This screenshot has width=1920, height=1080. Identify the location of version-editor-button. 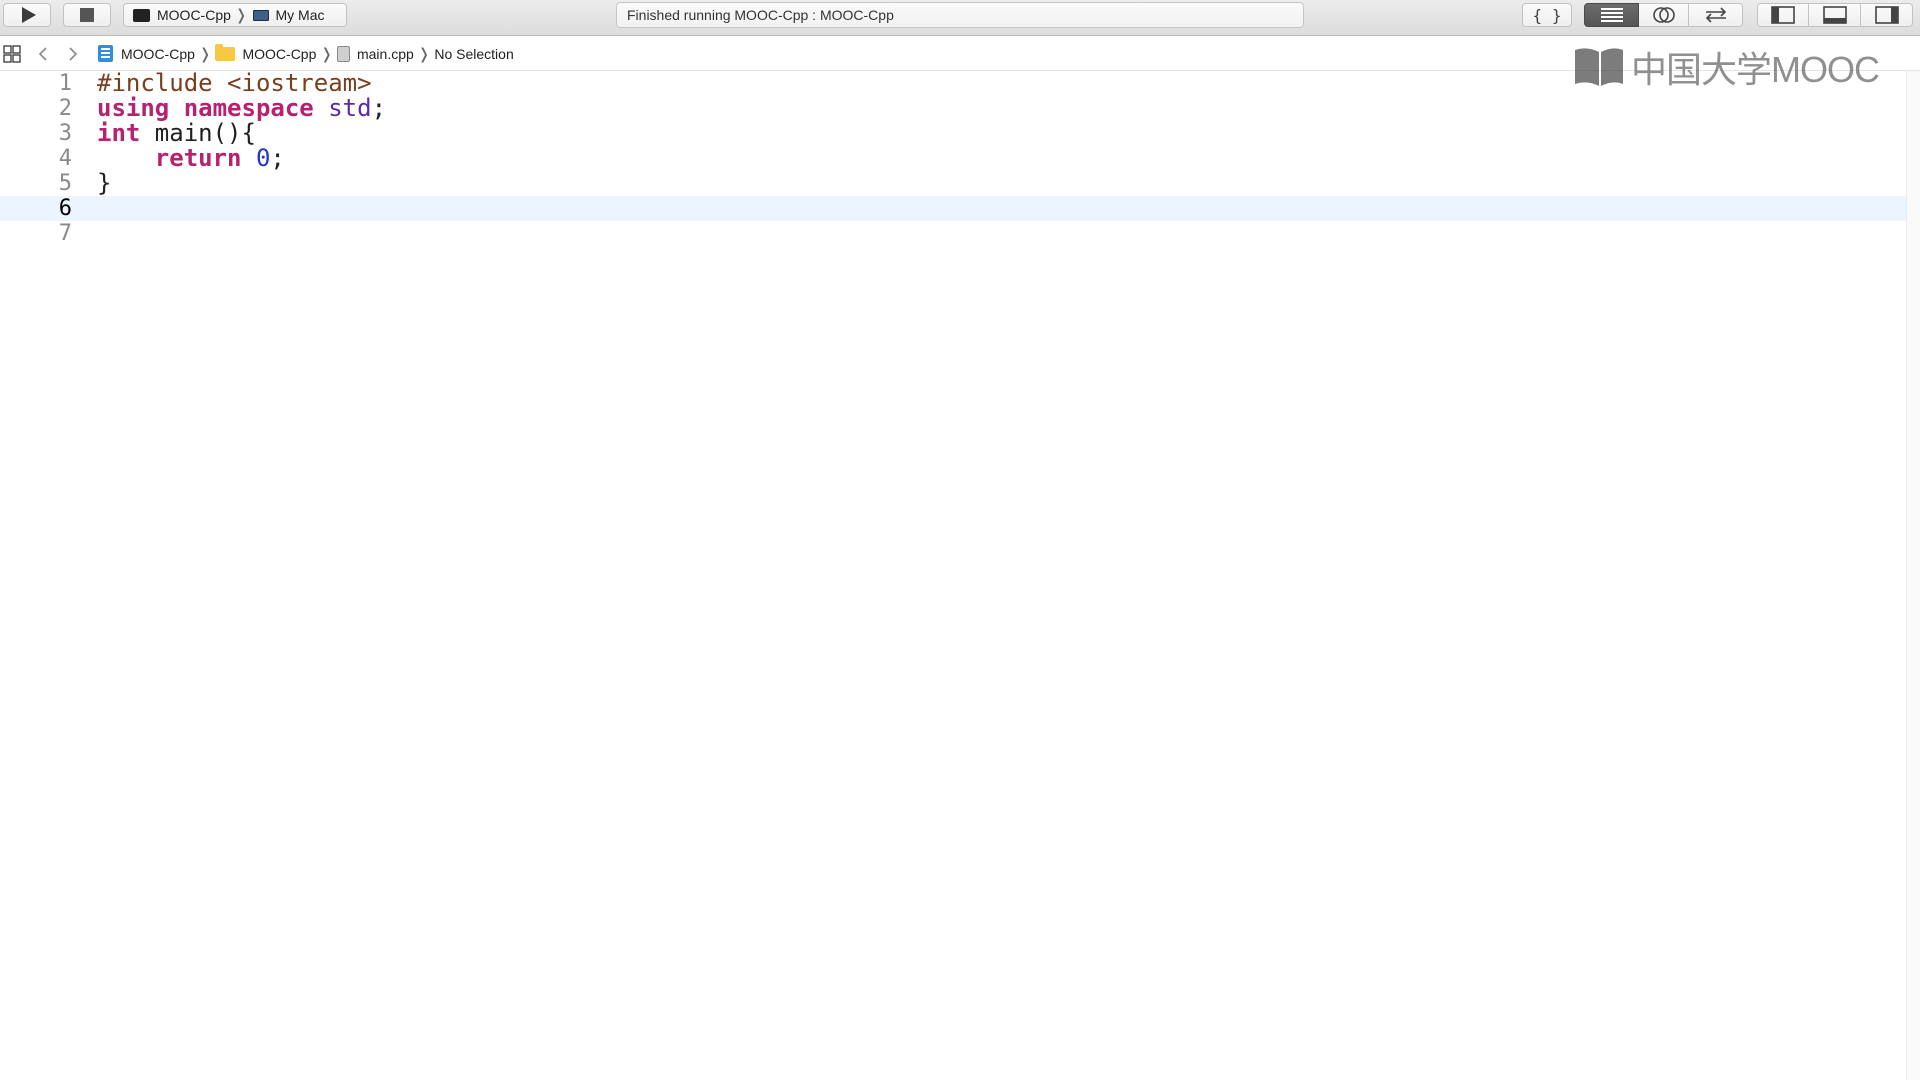
(1716, 15).